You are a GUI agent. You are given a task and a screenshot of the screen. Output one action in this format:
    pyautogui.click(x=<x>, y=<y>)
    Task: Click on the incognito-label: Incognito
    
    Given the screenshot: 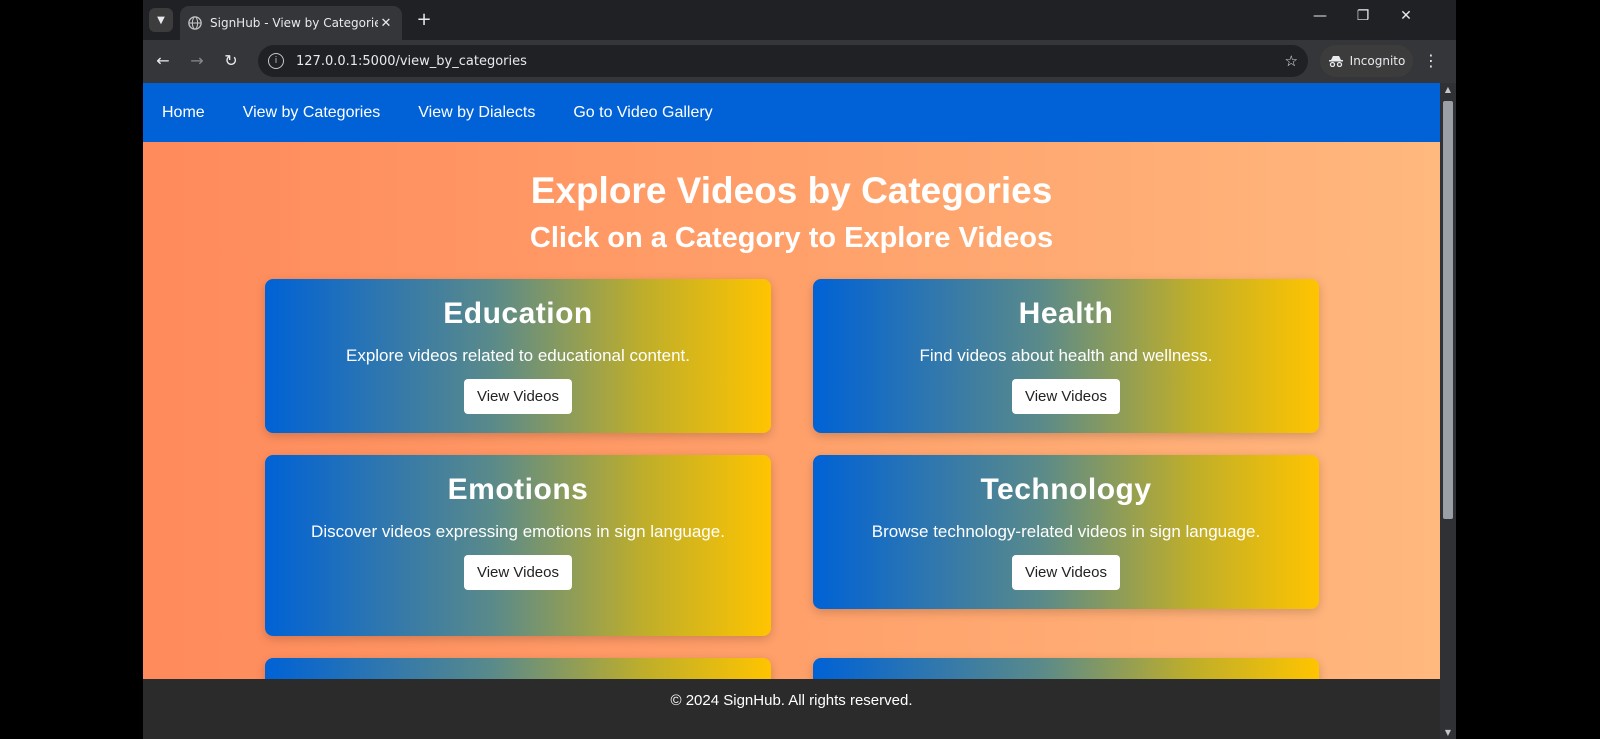 What is the action you would take?
    pyautogui.click(x=1377, y=61)
    